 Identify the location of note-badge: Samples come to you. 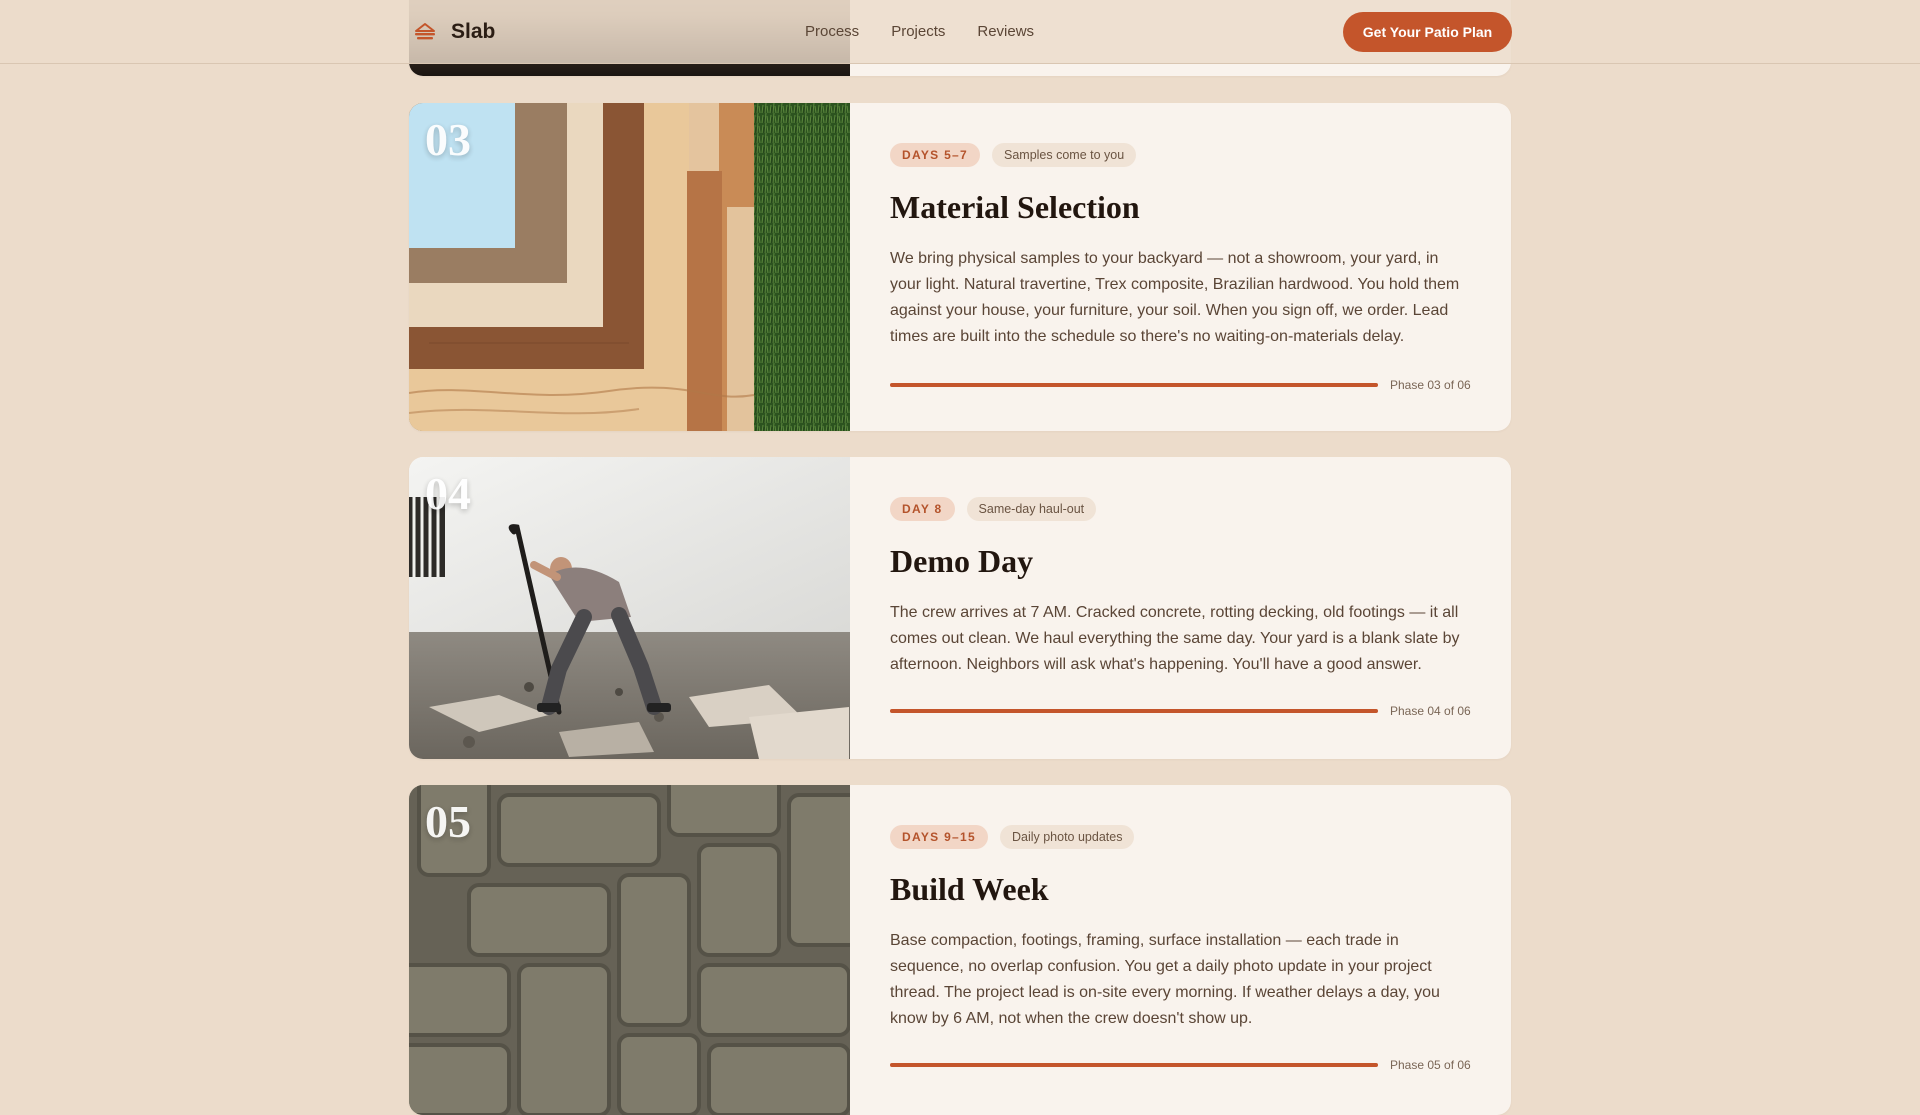
(1064, 155).